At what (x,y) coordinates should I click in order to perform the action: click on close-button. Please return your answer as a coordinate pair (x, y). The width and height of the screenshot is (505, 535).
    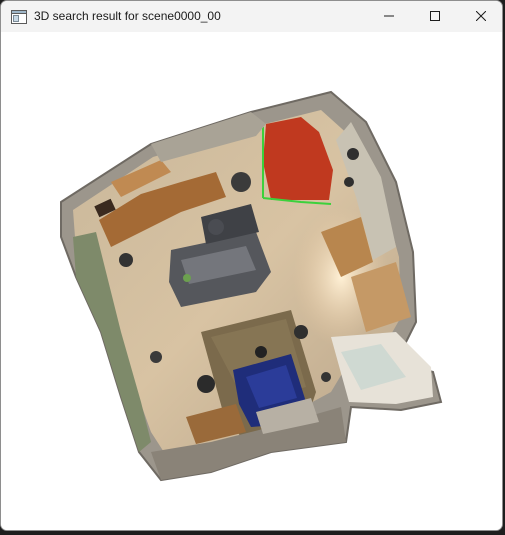
    Looking at the image, I should click on (480, 16).